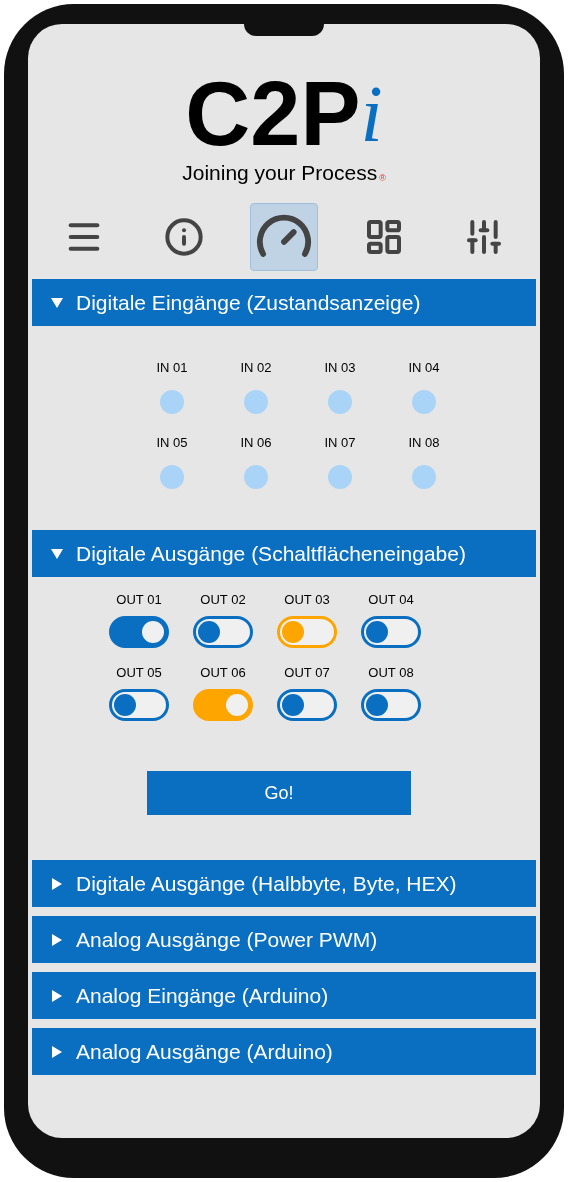 Image resolution: width=568 pixels, height=1182 pixels. I want to click on info-icon, so click(184, 237).